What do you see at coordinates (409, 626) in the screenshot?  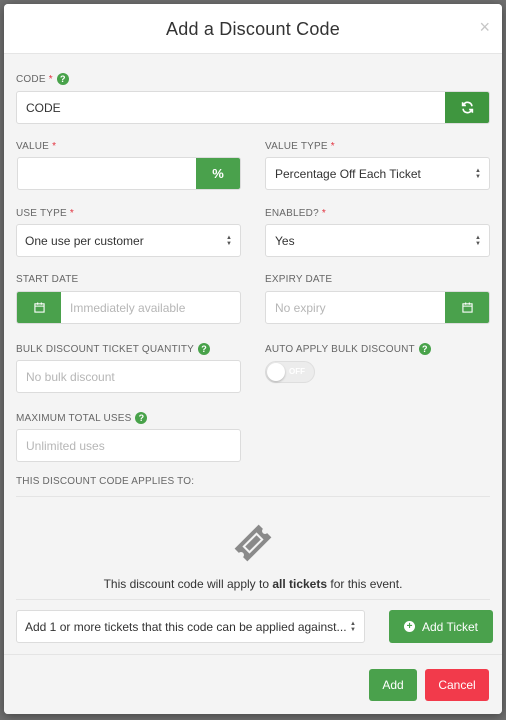 I see `plus-circle-icon: +` at bounding box center [409, 626].